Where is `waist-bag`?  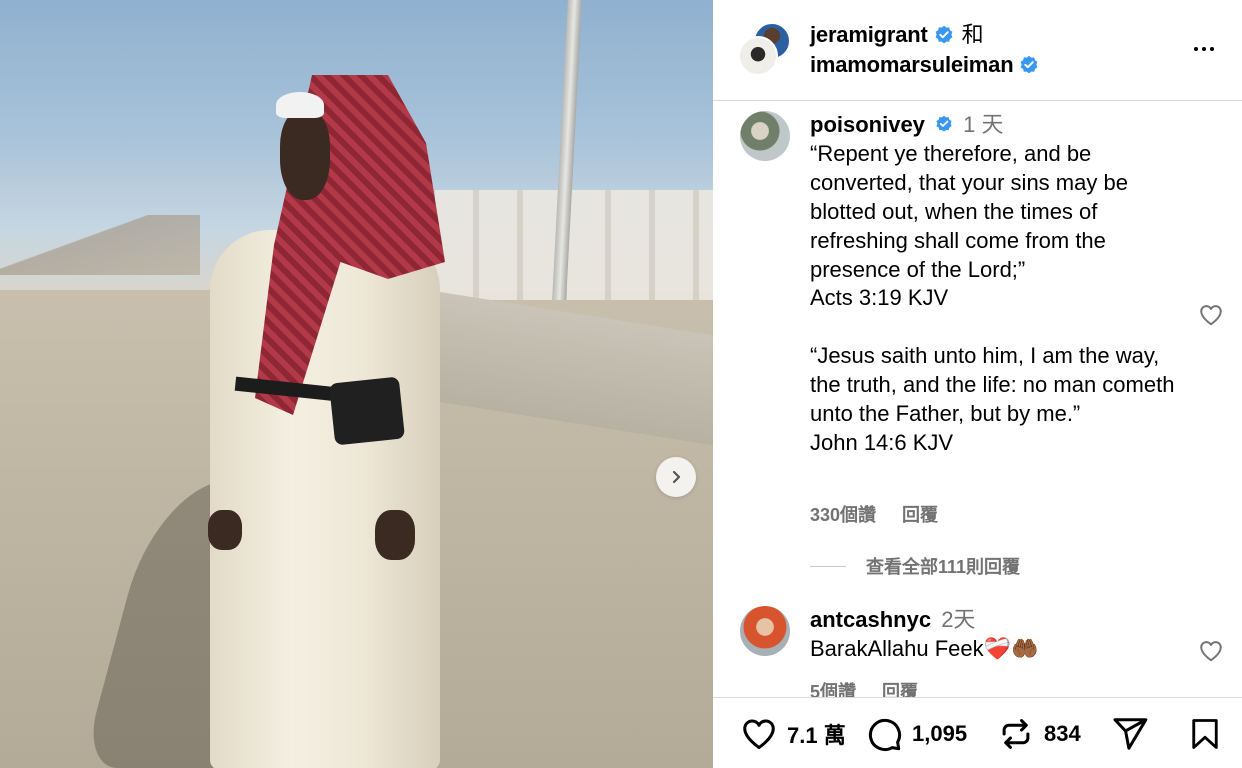 waist-bag is located at coordinates (367, 411).